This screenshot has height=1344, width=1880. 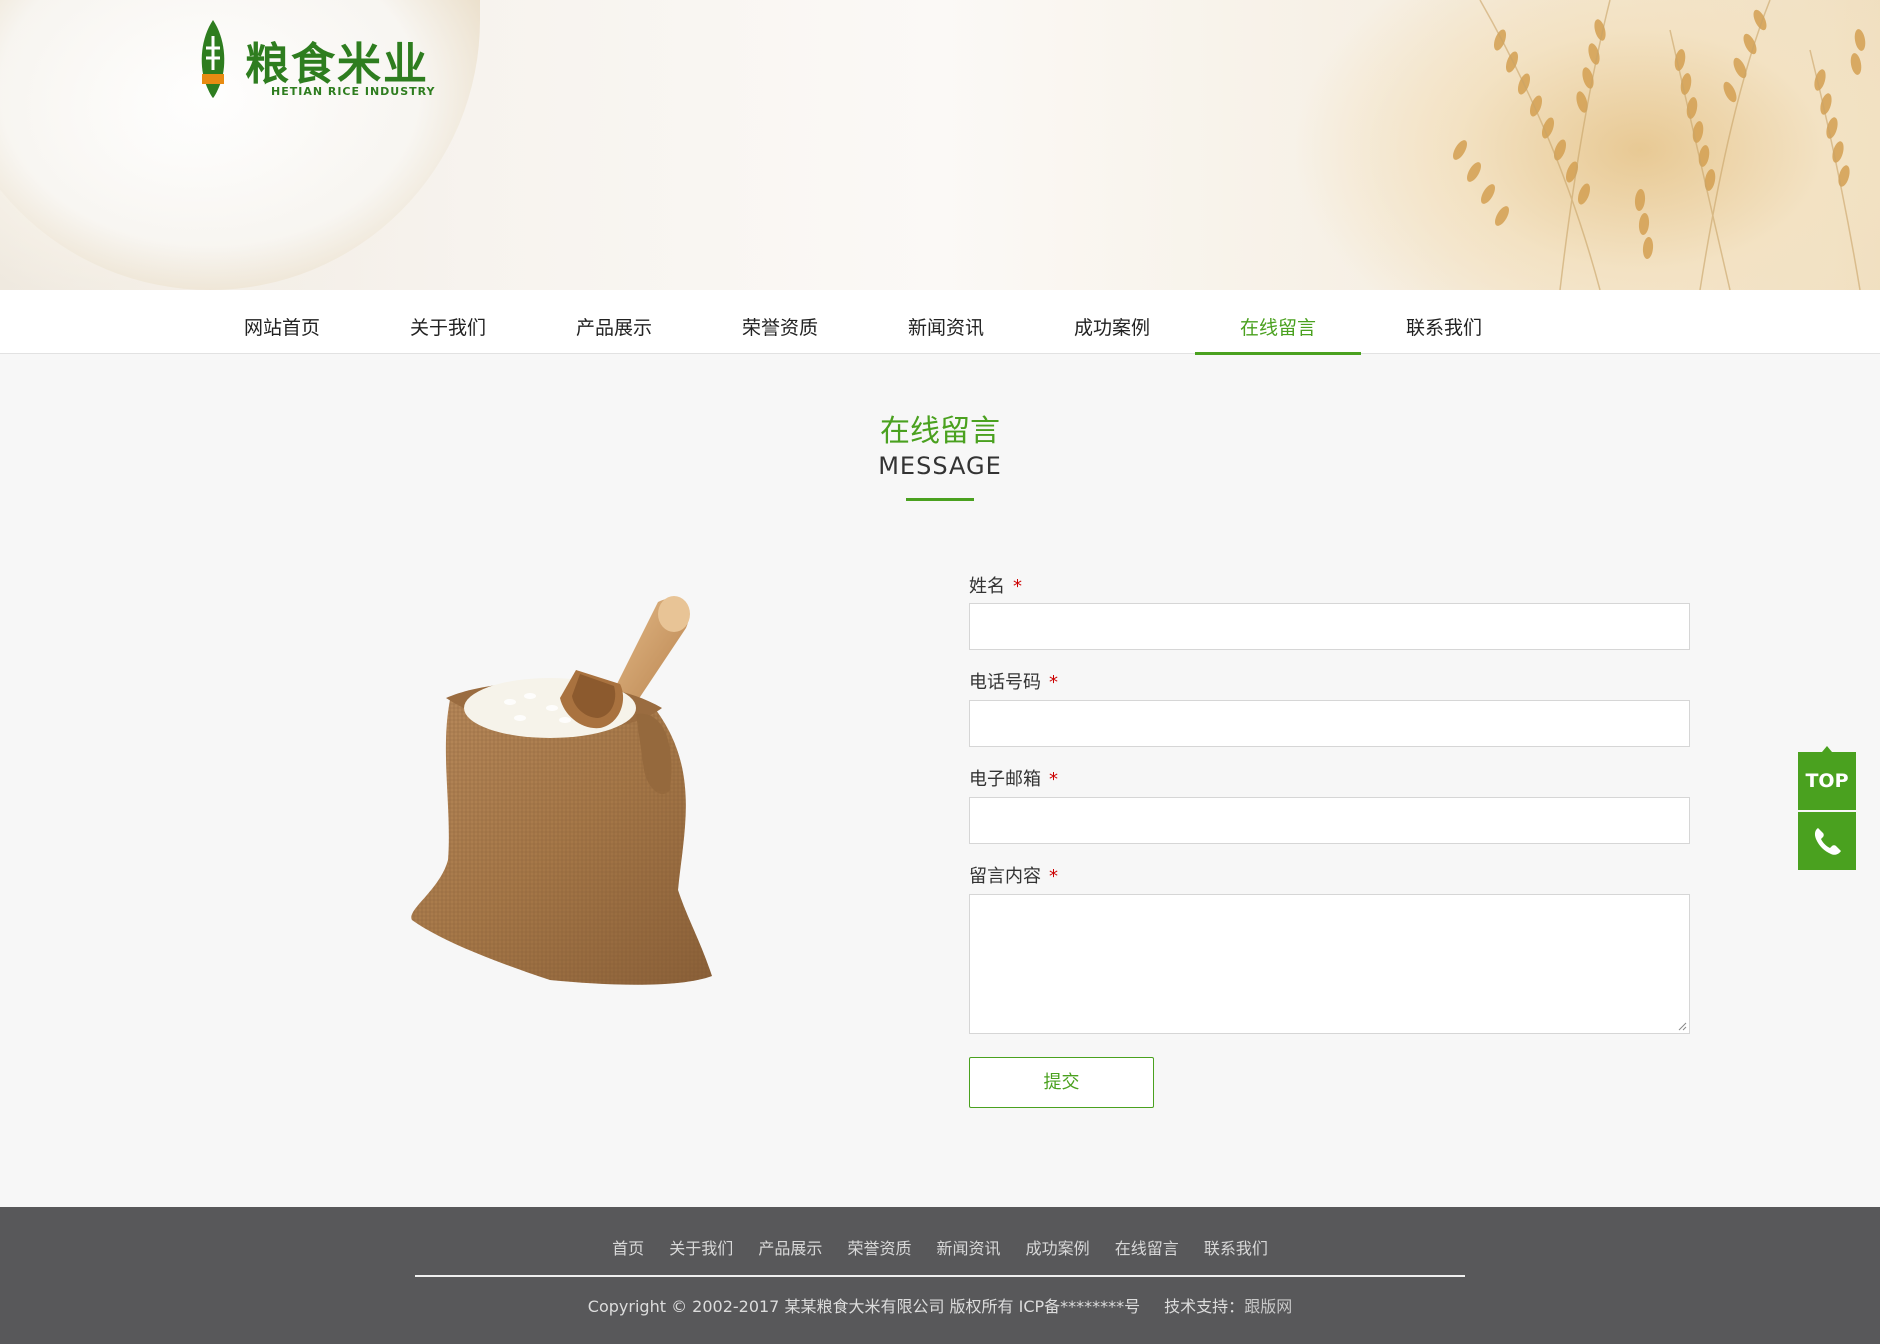 What do you see at coordinates (780, 322) in the screenshot?
I see `nav-item-honors: 荣誉资质` at bounding box center [780, 322].